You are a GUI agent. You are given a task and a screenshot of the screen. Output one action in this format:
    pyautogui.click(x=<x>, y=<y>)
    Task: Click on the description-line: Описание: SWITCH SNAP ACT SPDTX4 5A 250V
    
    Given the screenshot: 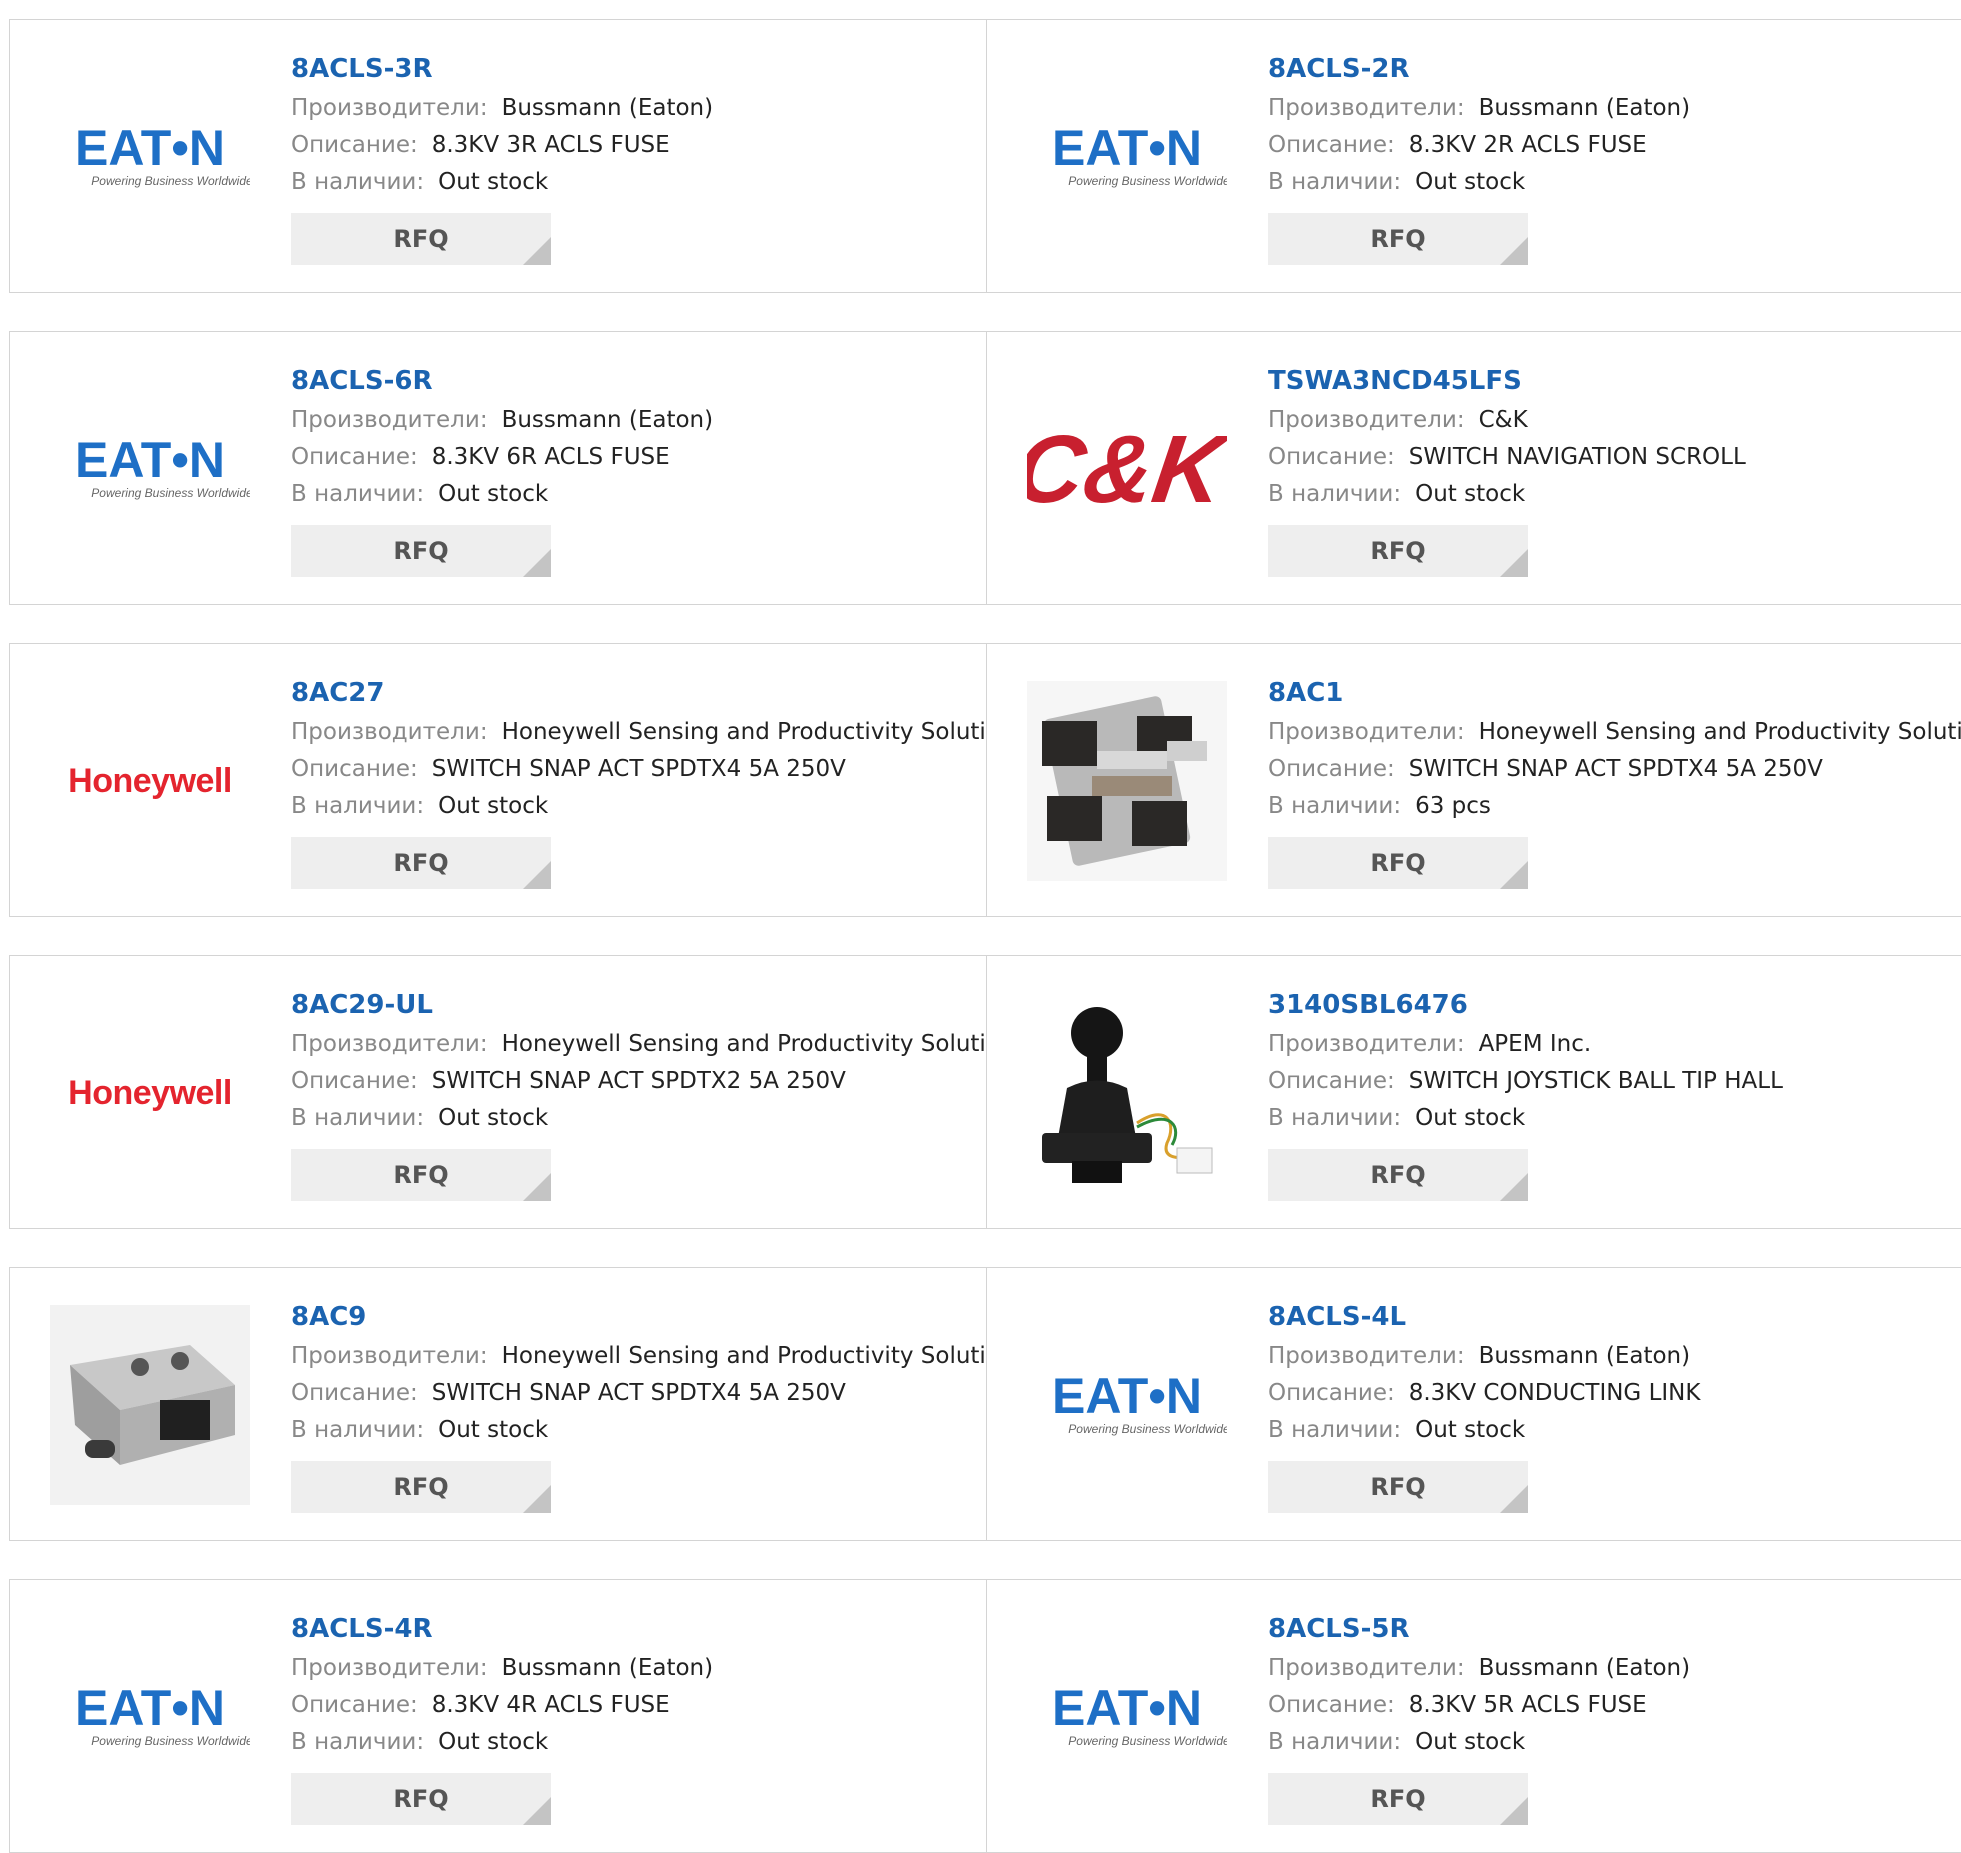 What is the action you would take?
    pyautogui.click(x=658, y=1393)
    